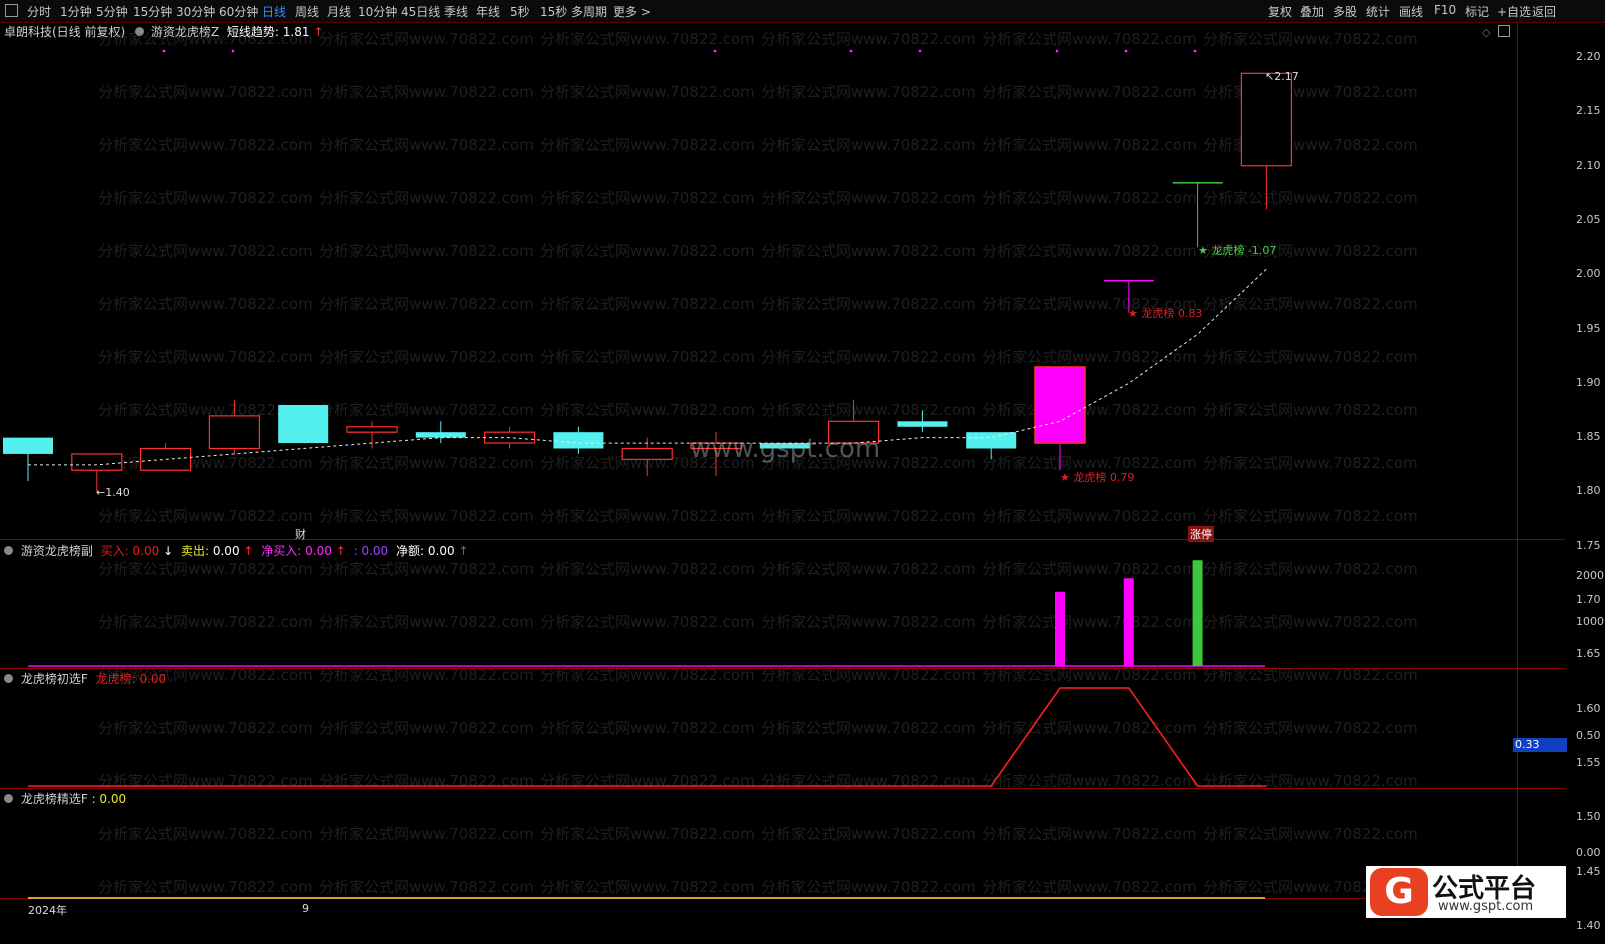 The width and height of the screenshot is (1605, 944). What do you see at coordinates (300, 534) in the screenshot?
I see `finance-marker: 财` at bounding box center [300, 534].